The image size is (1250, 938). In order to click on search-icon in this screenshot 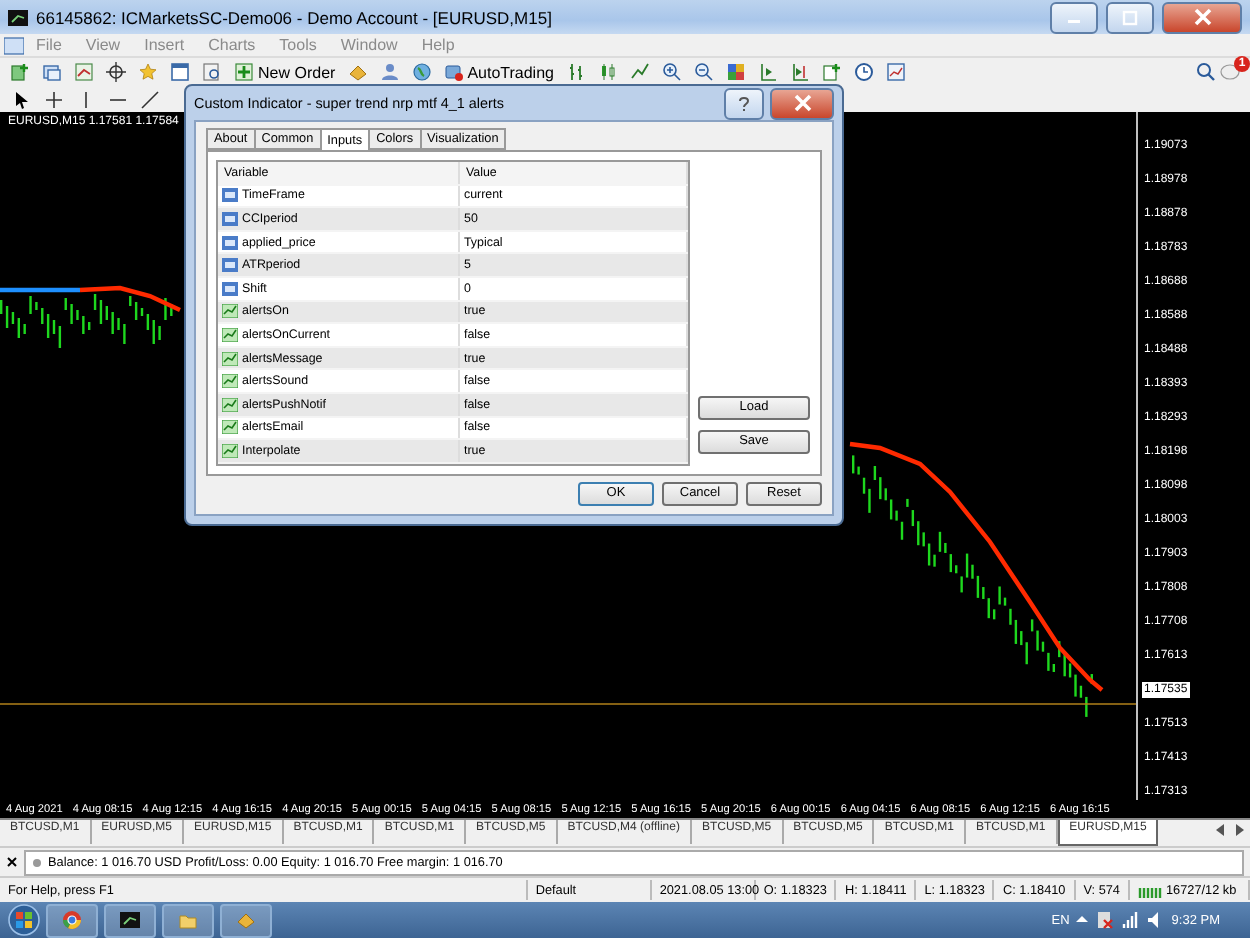, I will do `click(1206, 72)`.